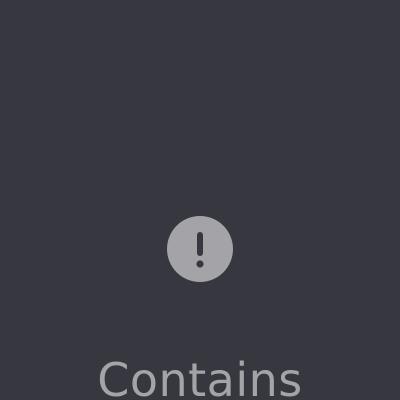  Describe the element at coordinates (200, 376) in the screenshot. I see `warning-message: Contains` at that location.